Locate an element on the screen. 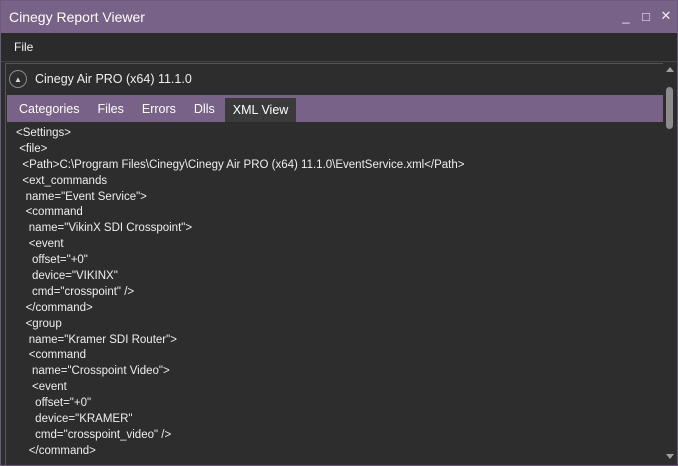  xml-line: name="Kramer SDI Router"> is located at coordinates (96, 339).